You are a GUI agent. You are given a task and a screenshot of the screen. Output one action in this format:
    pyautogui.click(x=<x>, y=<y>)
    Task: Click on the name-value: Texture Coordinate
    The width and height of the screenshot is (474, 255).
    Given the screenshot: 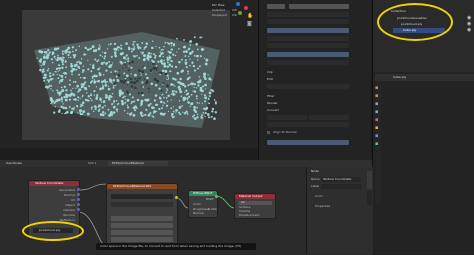 What is the action you would take?
    pyautogui.click(x=337, y=179)
    